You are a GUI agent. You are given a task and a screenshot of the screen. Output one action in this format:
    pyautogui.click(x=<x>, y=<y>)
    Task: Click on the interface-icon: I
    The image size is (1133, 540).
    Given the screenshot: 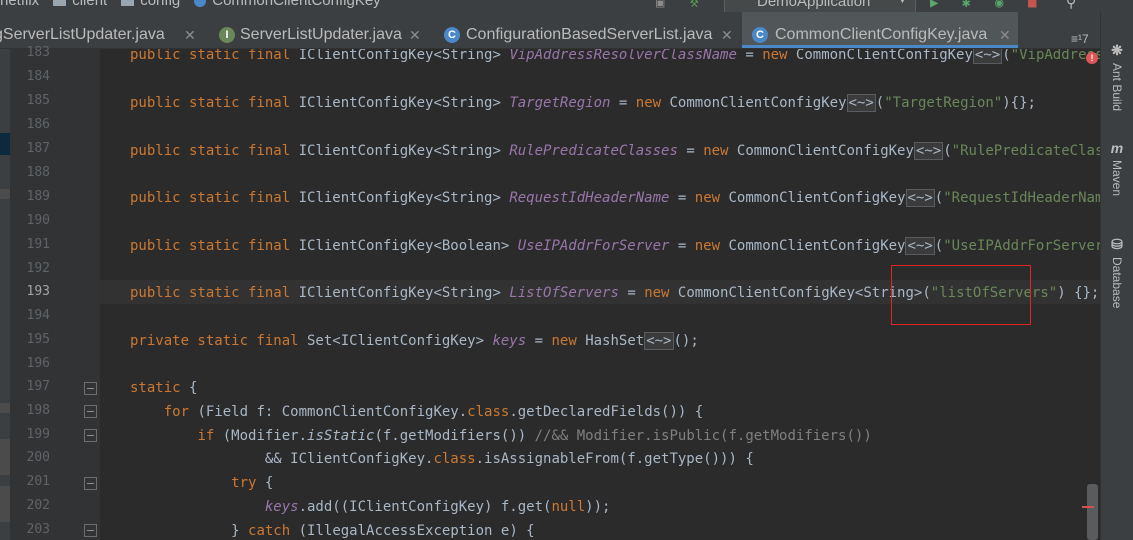 What is the action you would take?
    pyautogui.click(x=227, y=35)
    